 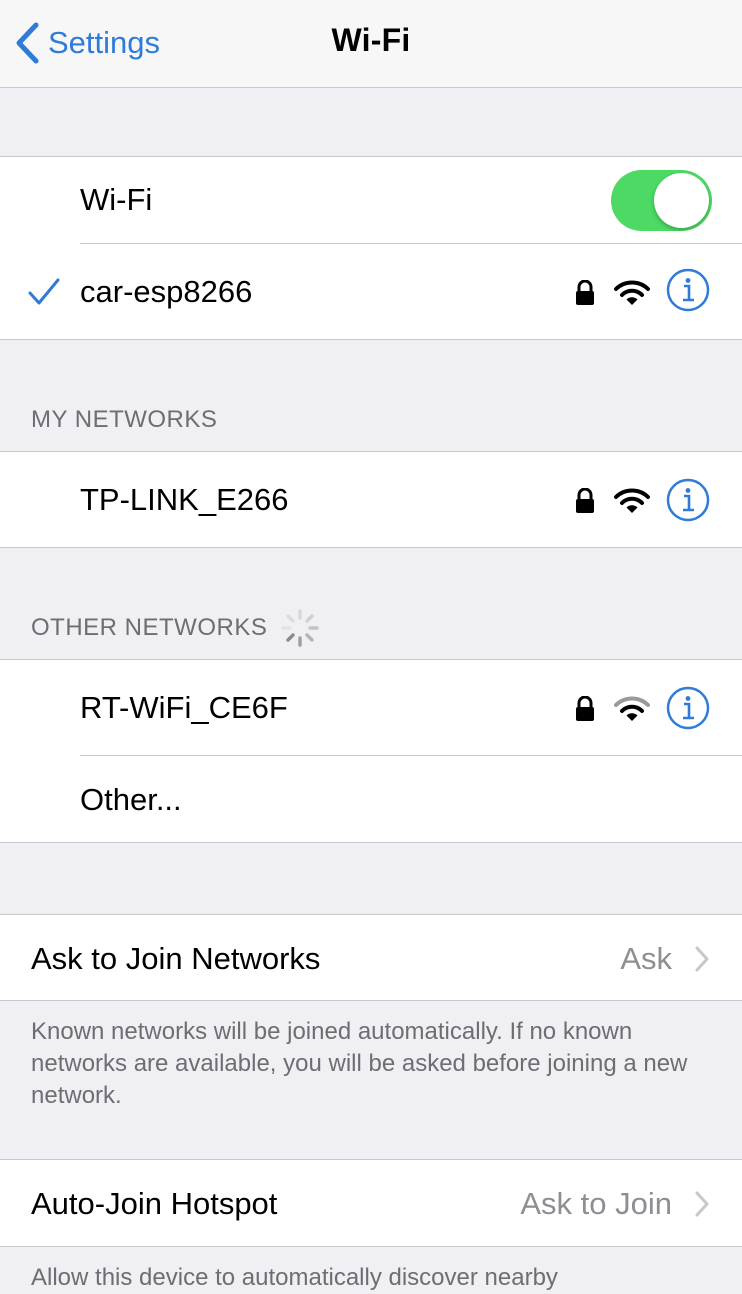 What do you see at coordinates (184, 499) in the screenshot?
I see `network-name: TP-LINK_E266` at bounding box center [184, 499].